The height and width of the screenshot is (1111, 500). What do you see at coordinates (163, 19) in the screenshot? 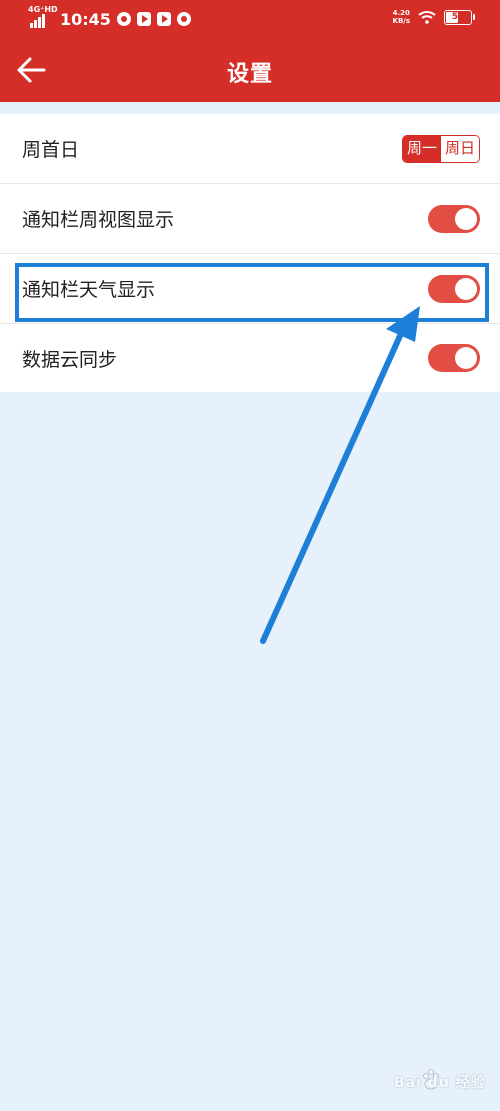
I see `play-notification-icon` at bounding box center [163, 19].